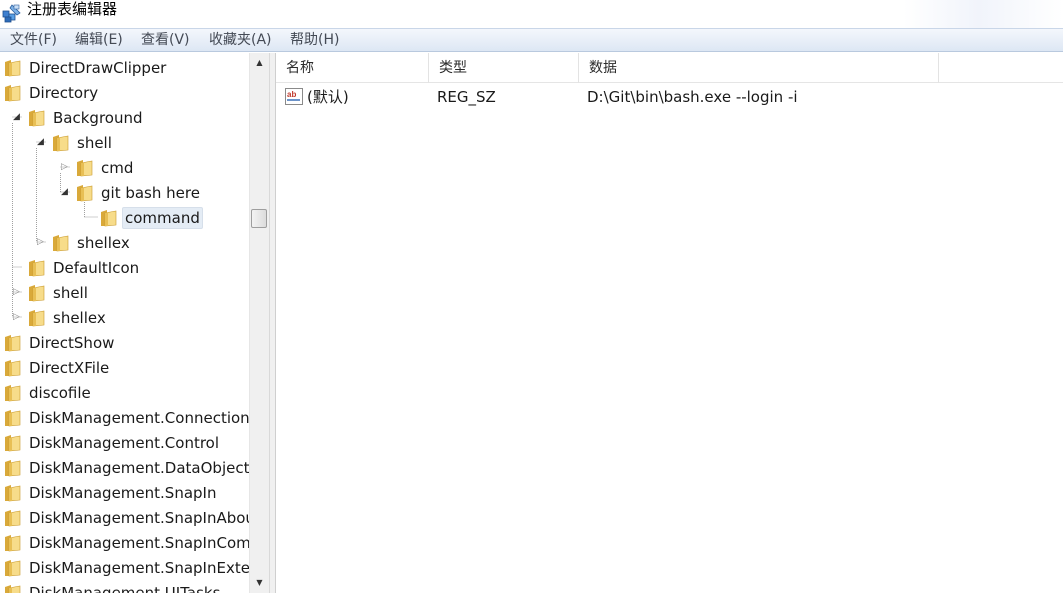  What do you see at coordinates (60, 392) in the screenshot?
I see `tree-item-label: discofile` at bounding box center [60, 392].